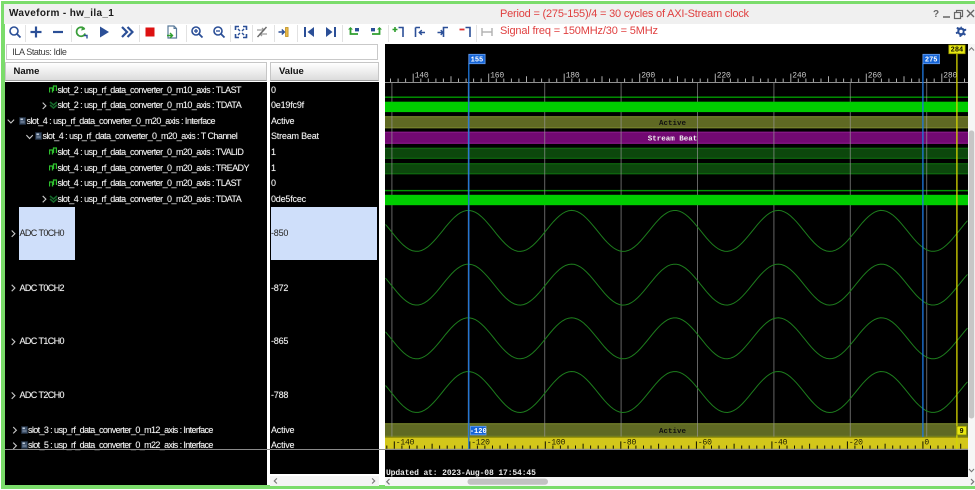 Image resolution: width=975 pixels, height=490 pixels. Describe the element at coordinates (799, 75) in the screenshot. I see `svg-text: 240` at that location.